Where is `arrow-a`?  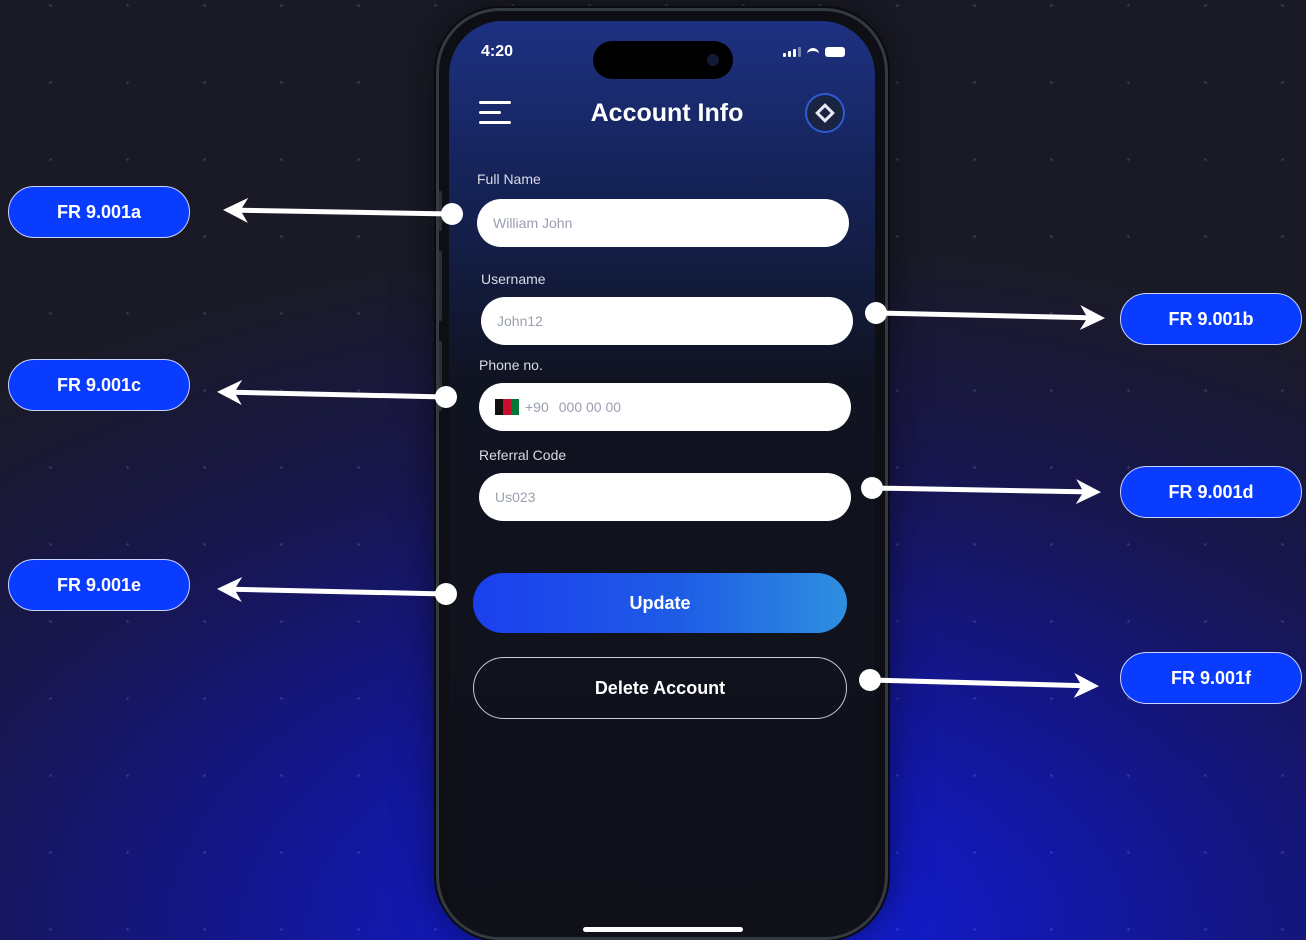 arrow-a is located at coordinates (338, 210).